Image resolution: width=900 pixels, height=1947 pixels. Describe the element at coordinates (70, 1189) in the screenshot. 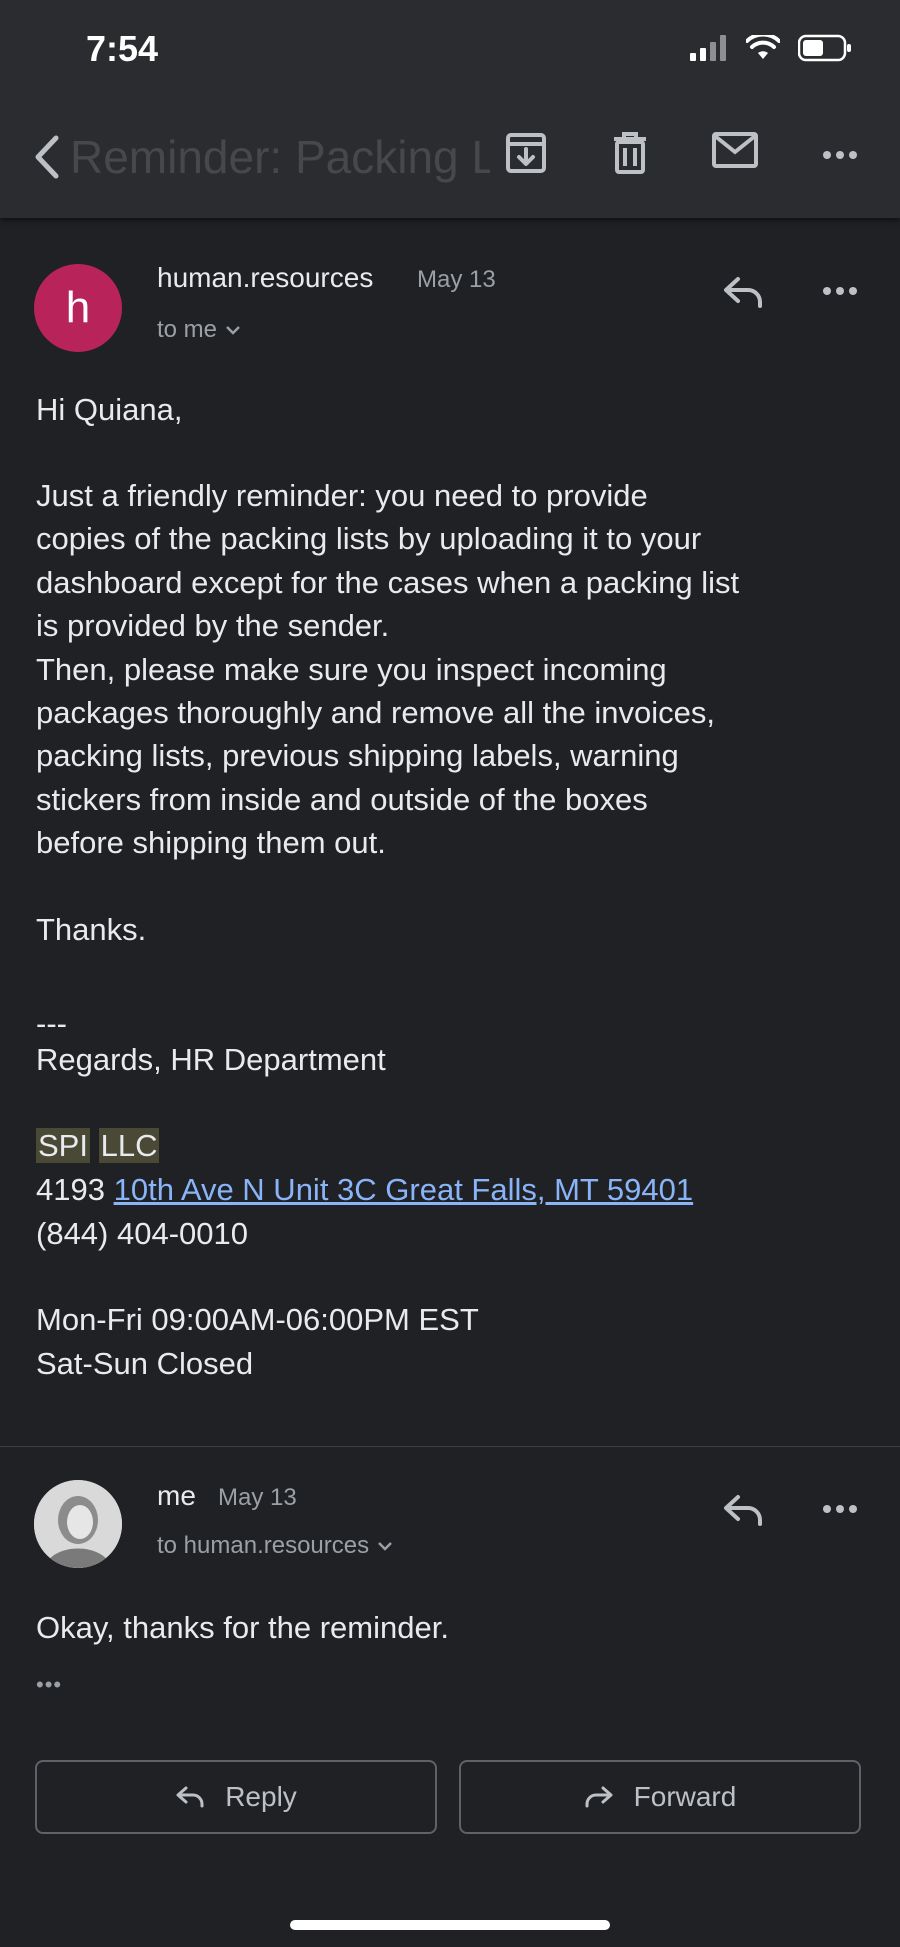

I see `address-number: 4193` at that location.